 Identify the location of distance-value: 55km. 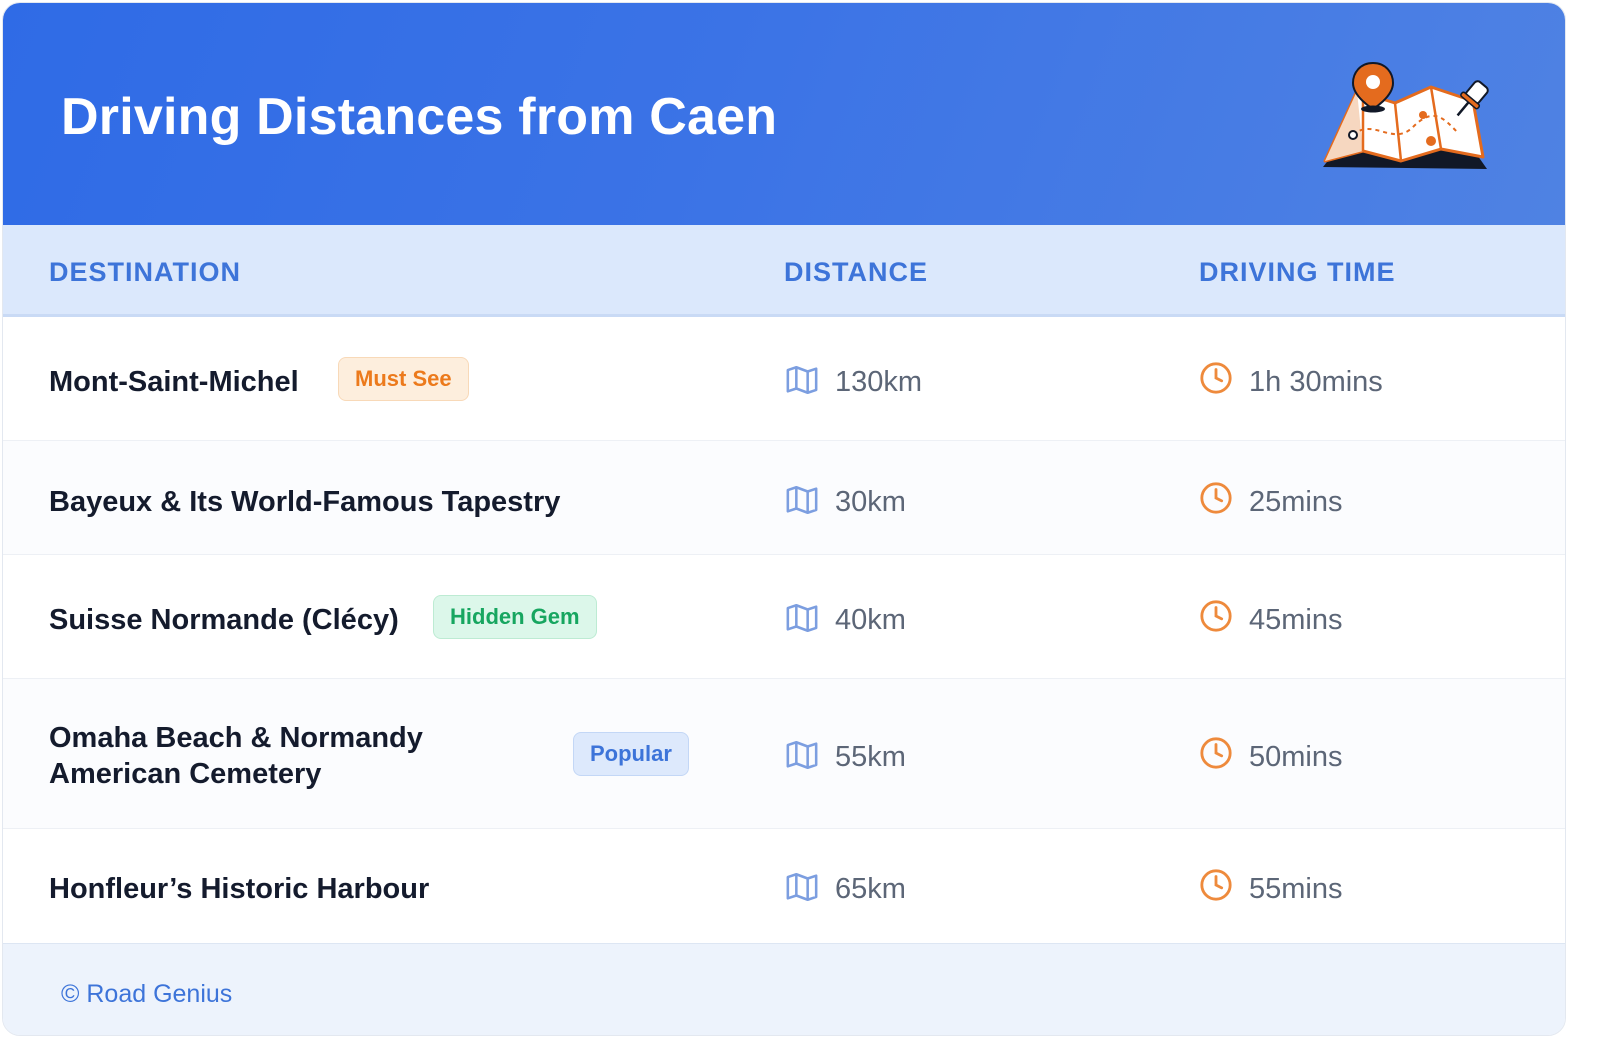
(870, 757).